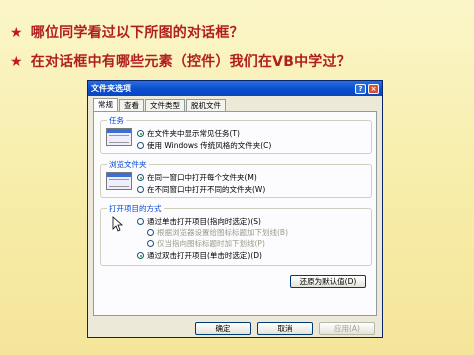  I want to click on restore-defaults-button: 还原为默认值(D), so click(328, 281).